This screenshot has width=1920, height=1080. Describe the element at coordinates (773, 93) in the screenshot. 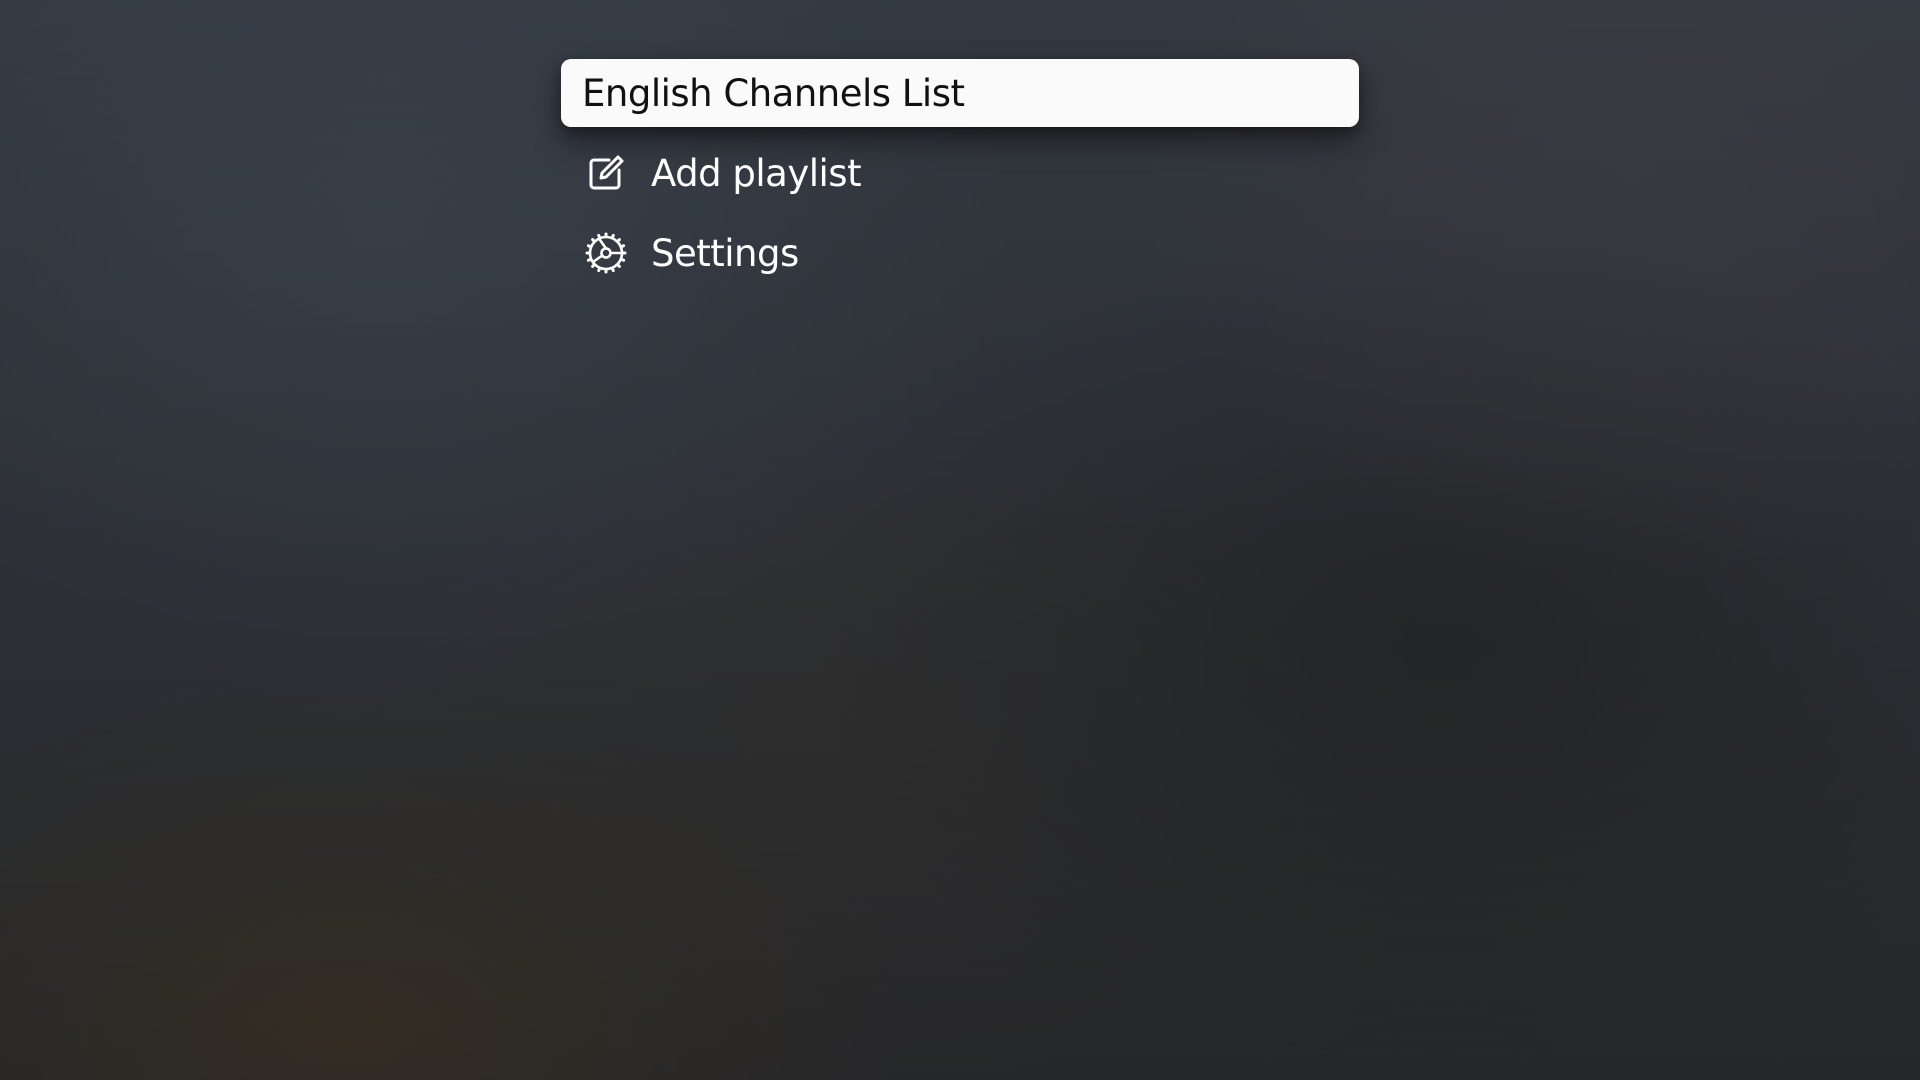

I see `menu-item-label: English Channels List` at that location.